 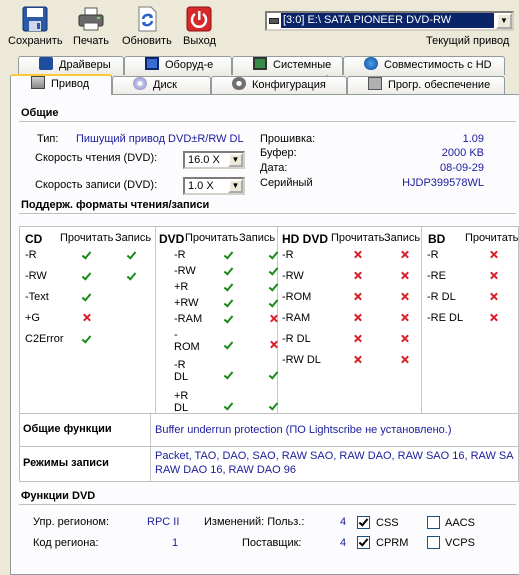 What do you see at coordinates (31, 255) in the screenshot?
I see `cd-format-label: -R` at bounding box center [31, 255].